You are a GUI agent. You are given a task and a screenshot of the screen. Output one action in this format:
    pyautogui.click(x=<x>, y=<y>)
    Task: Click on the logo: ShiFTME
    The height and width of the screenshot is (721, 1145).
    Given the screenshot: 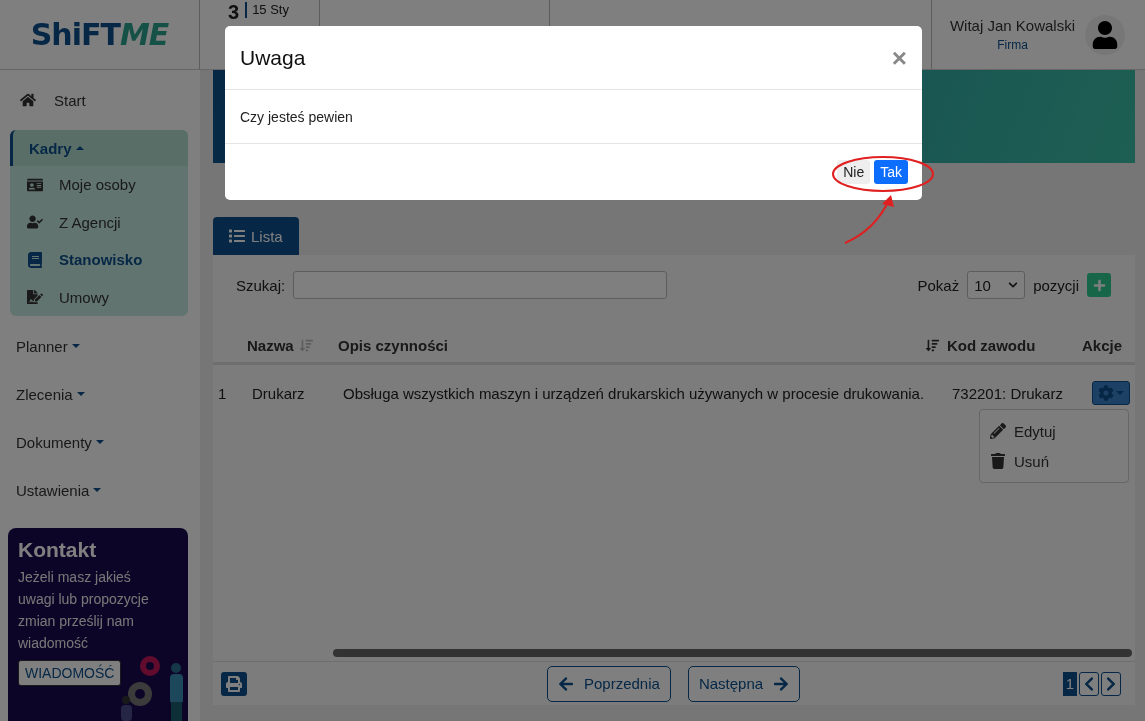 What is the action you would take?
    pyautogui.click(x=99, y=34)
    